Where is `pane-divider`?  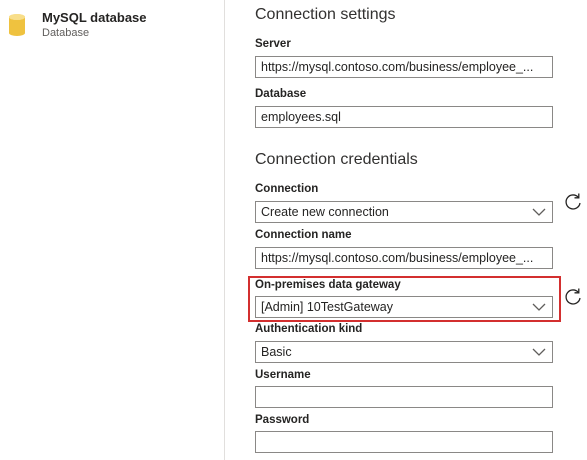 pane-divider is located at coordinates (224, 230).